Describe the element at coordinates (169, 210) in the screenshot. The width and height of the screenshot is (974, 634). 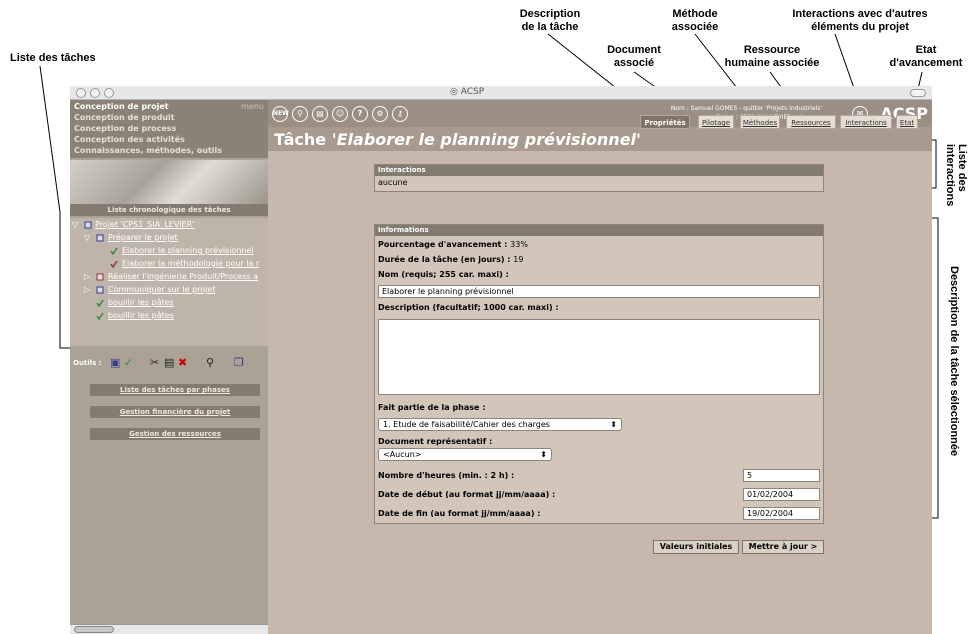
I see `chrono-header: Liste chronologique des tâches` at that location.